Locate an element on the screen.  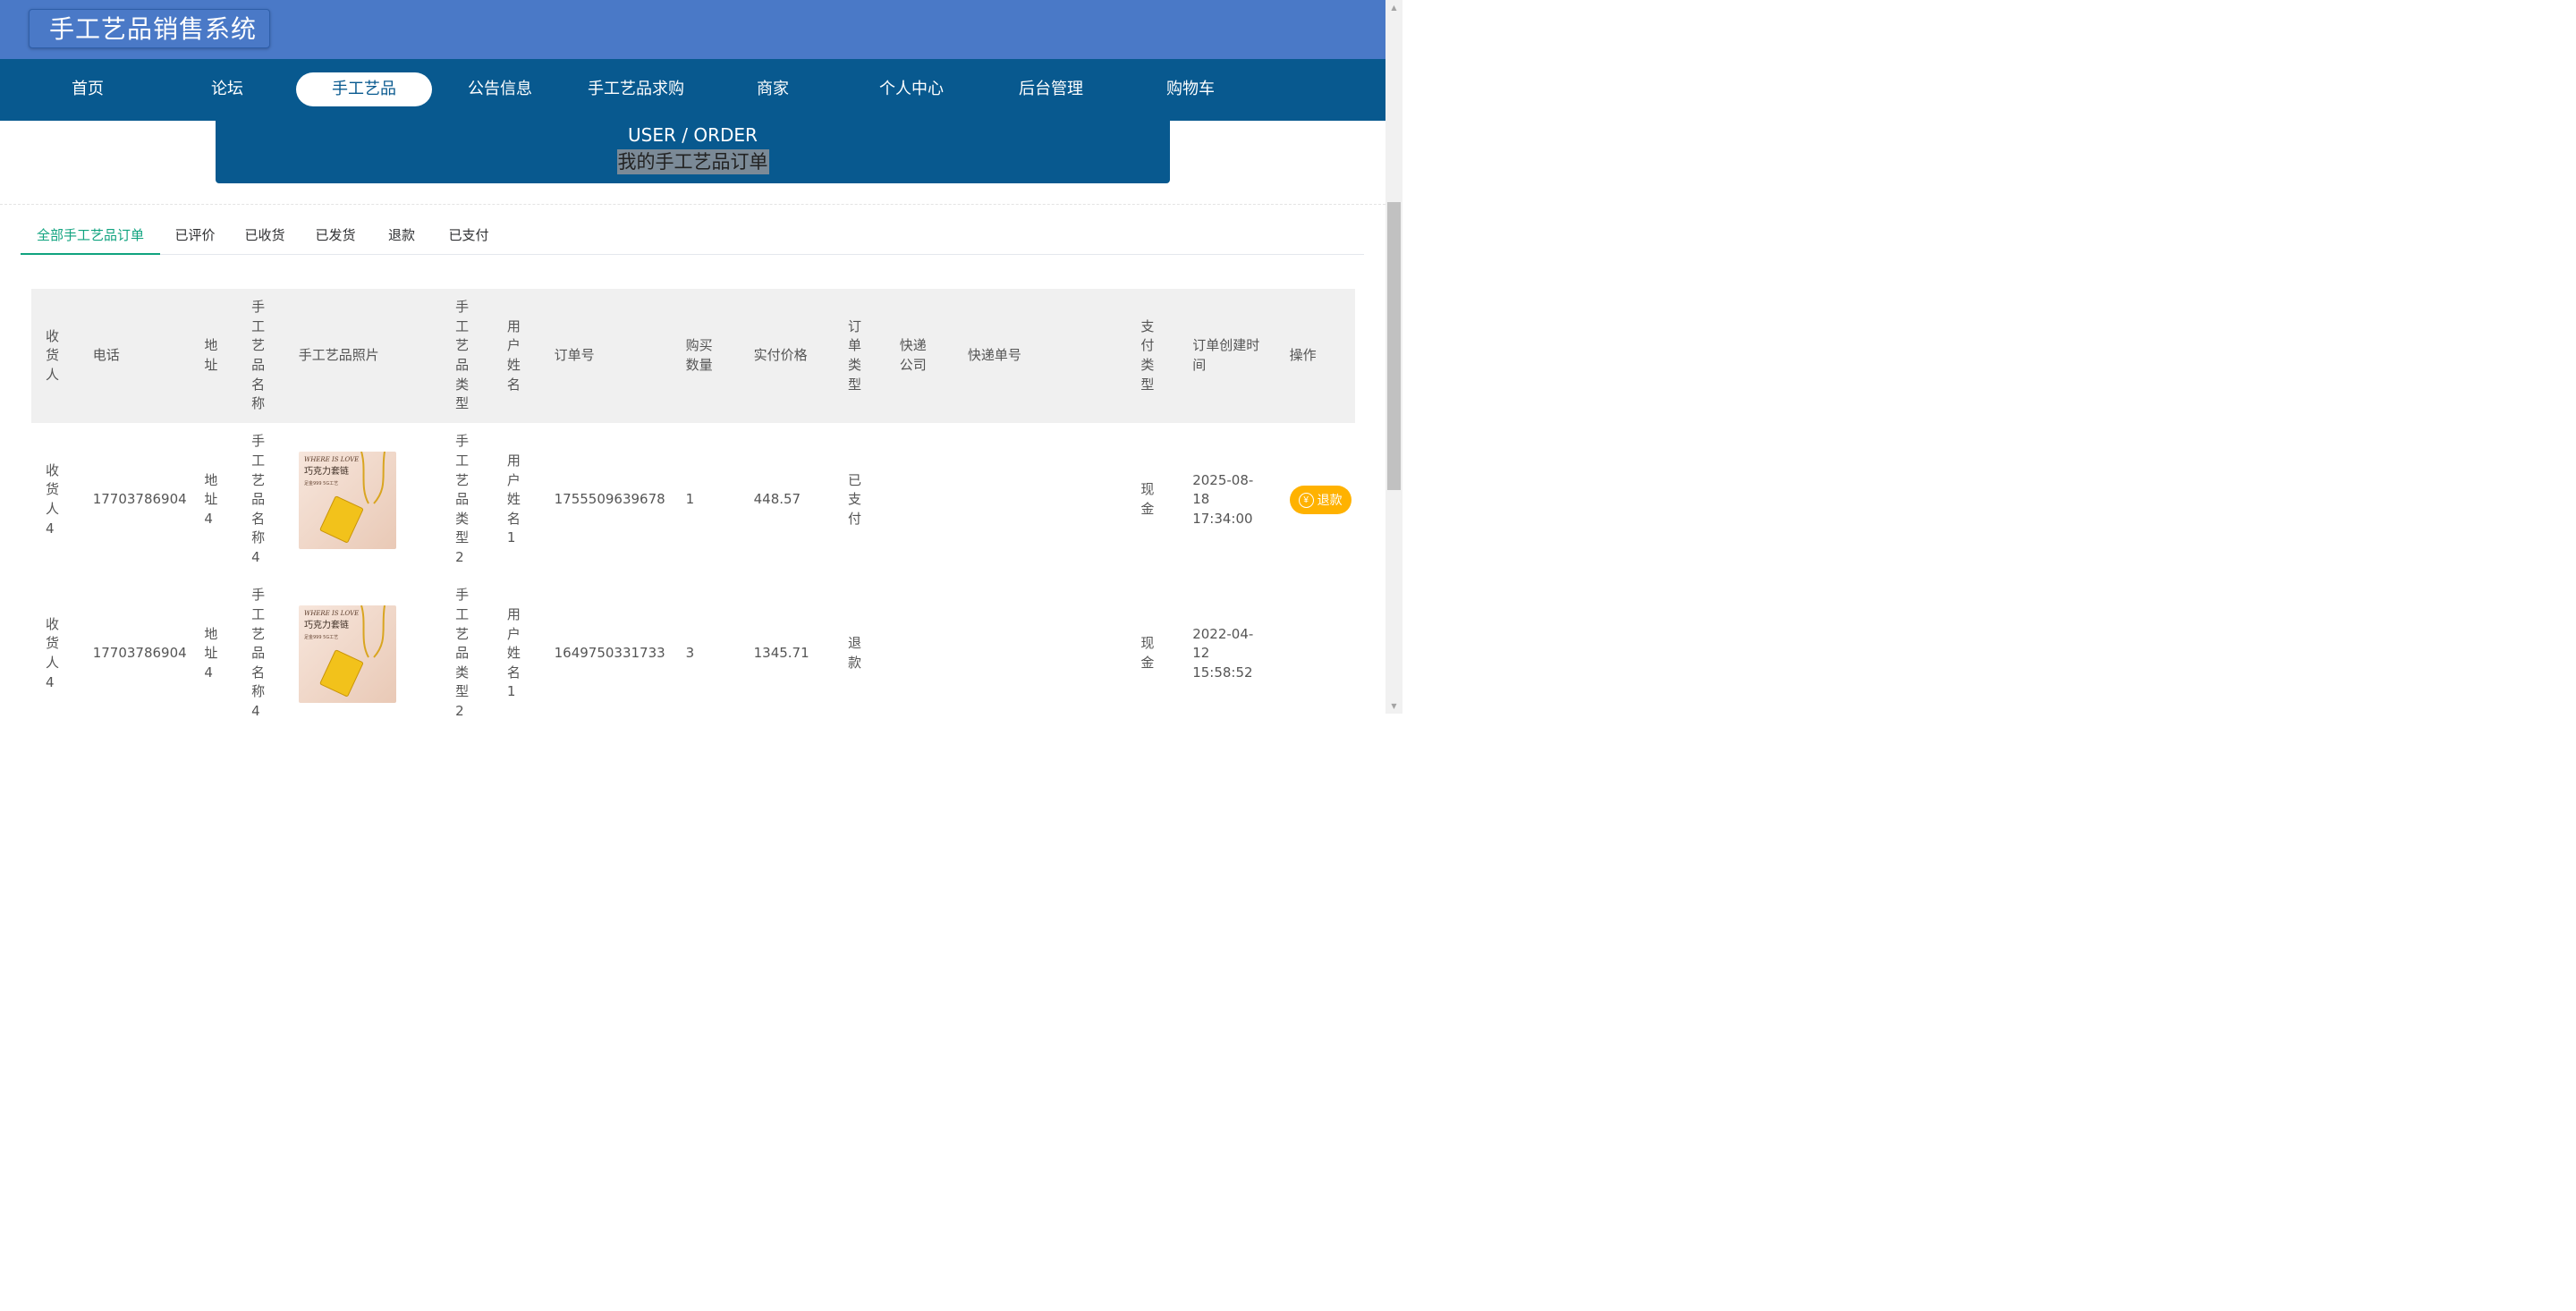
nav-item-announcements: 公告信息 is located at coordinates (500, 89).